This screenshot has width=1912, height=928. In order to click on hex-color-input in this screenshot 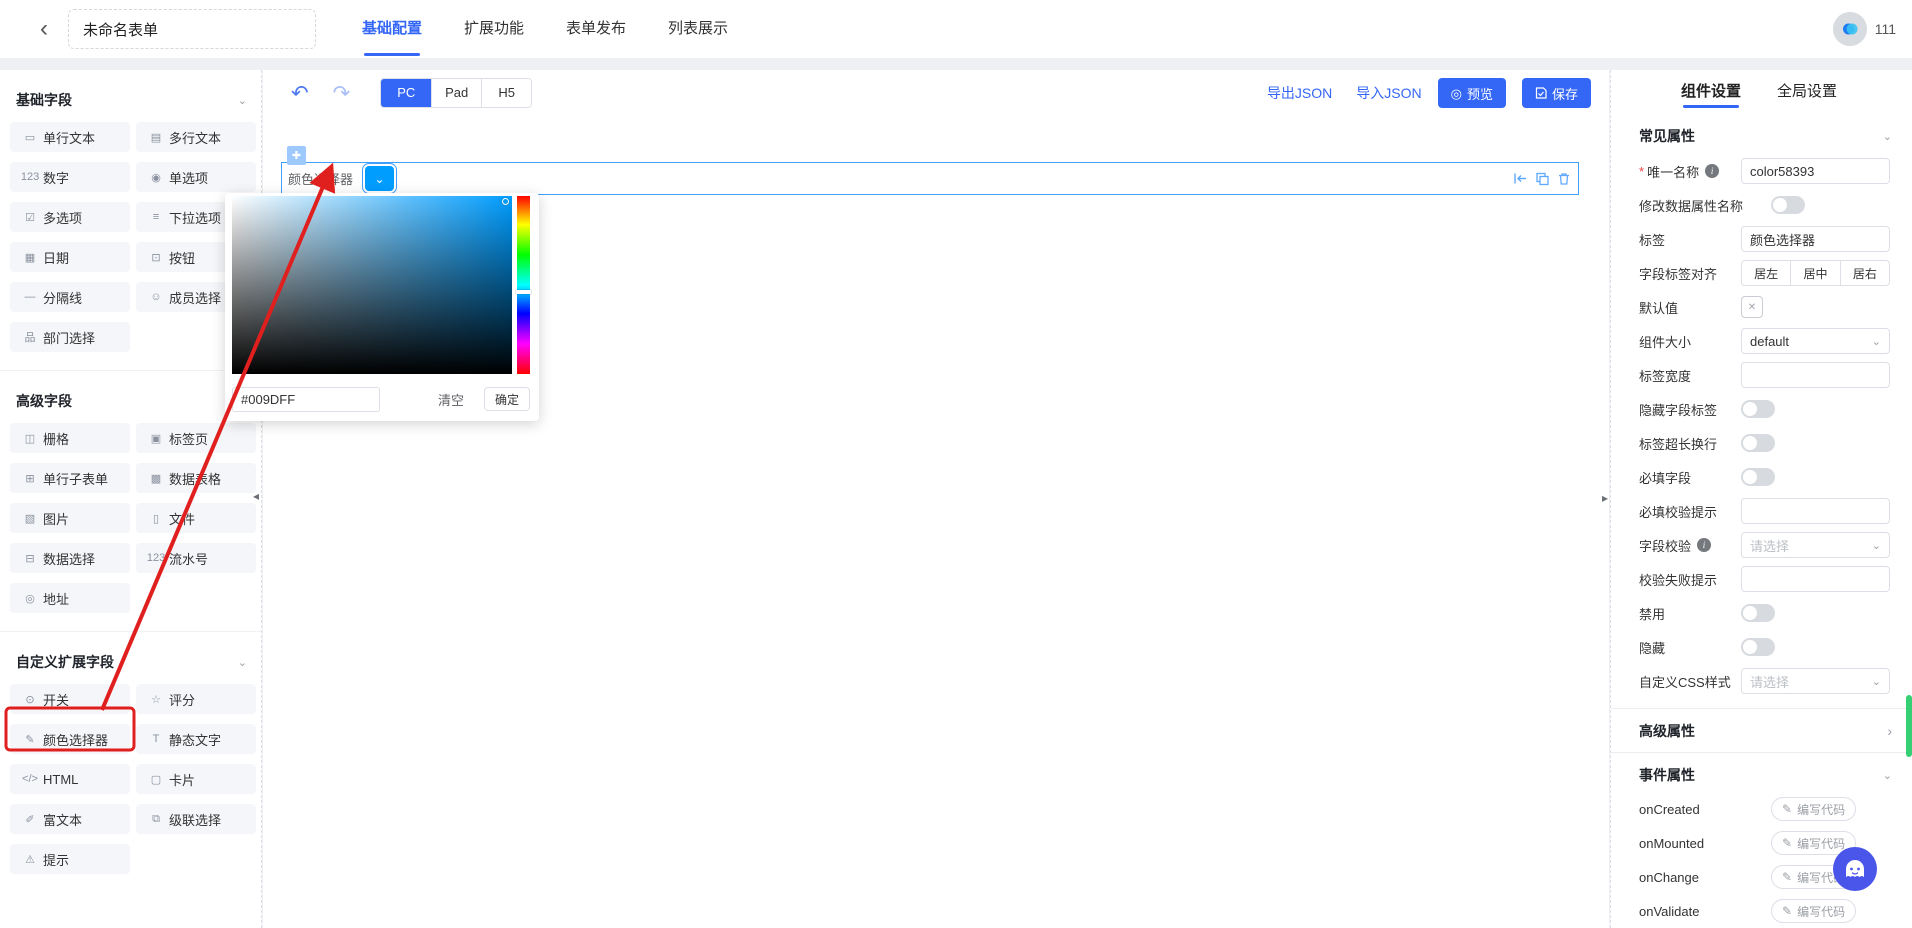, I will do `click(306, 399)`.